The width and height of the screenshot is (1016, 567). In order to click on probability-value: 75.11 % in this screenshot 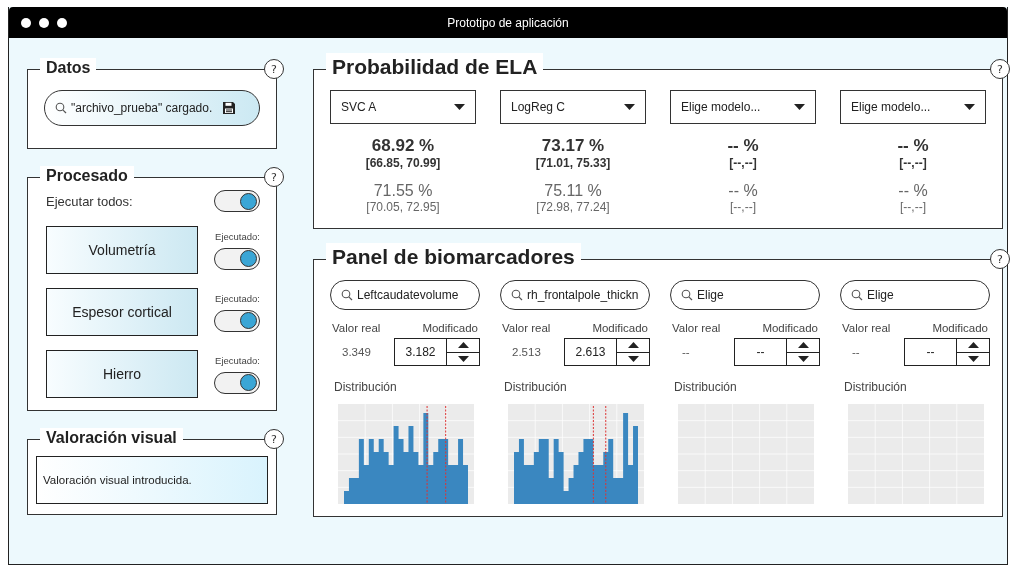, I will do `click(573, 191)`.